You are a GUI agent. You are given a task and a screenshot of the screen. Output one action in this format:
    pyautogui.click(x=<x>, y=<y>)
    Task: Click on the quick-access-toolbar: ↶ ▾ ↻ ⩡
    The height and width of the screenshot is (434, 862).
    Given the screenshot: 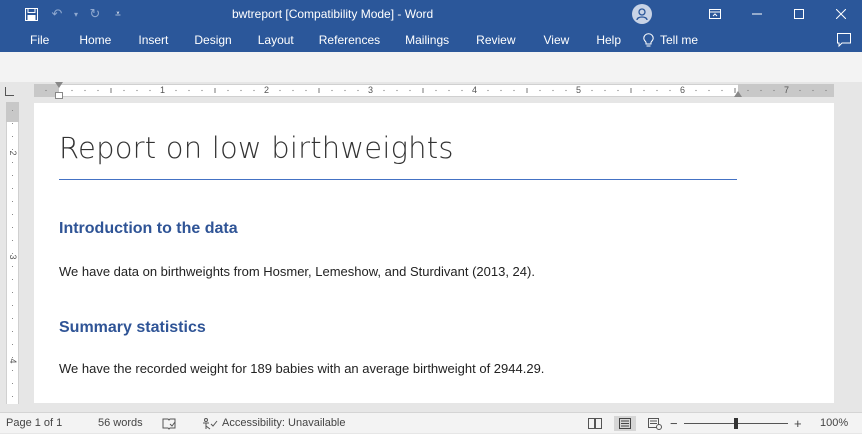 What is the action you would take?
    pyautogui.click(x=64, y=14)
    